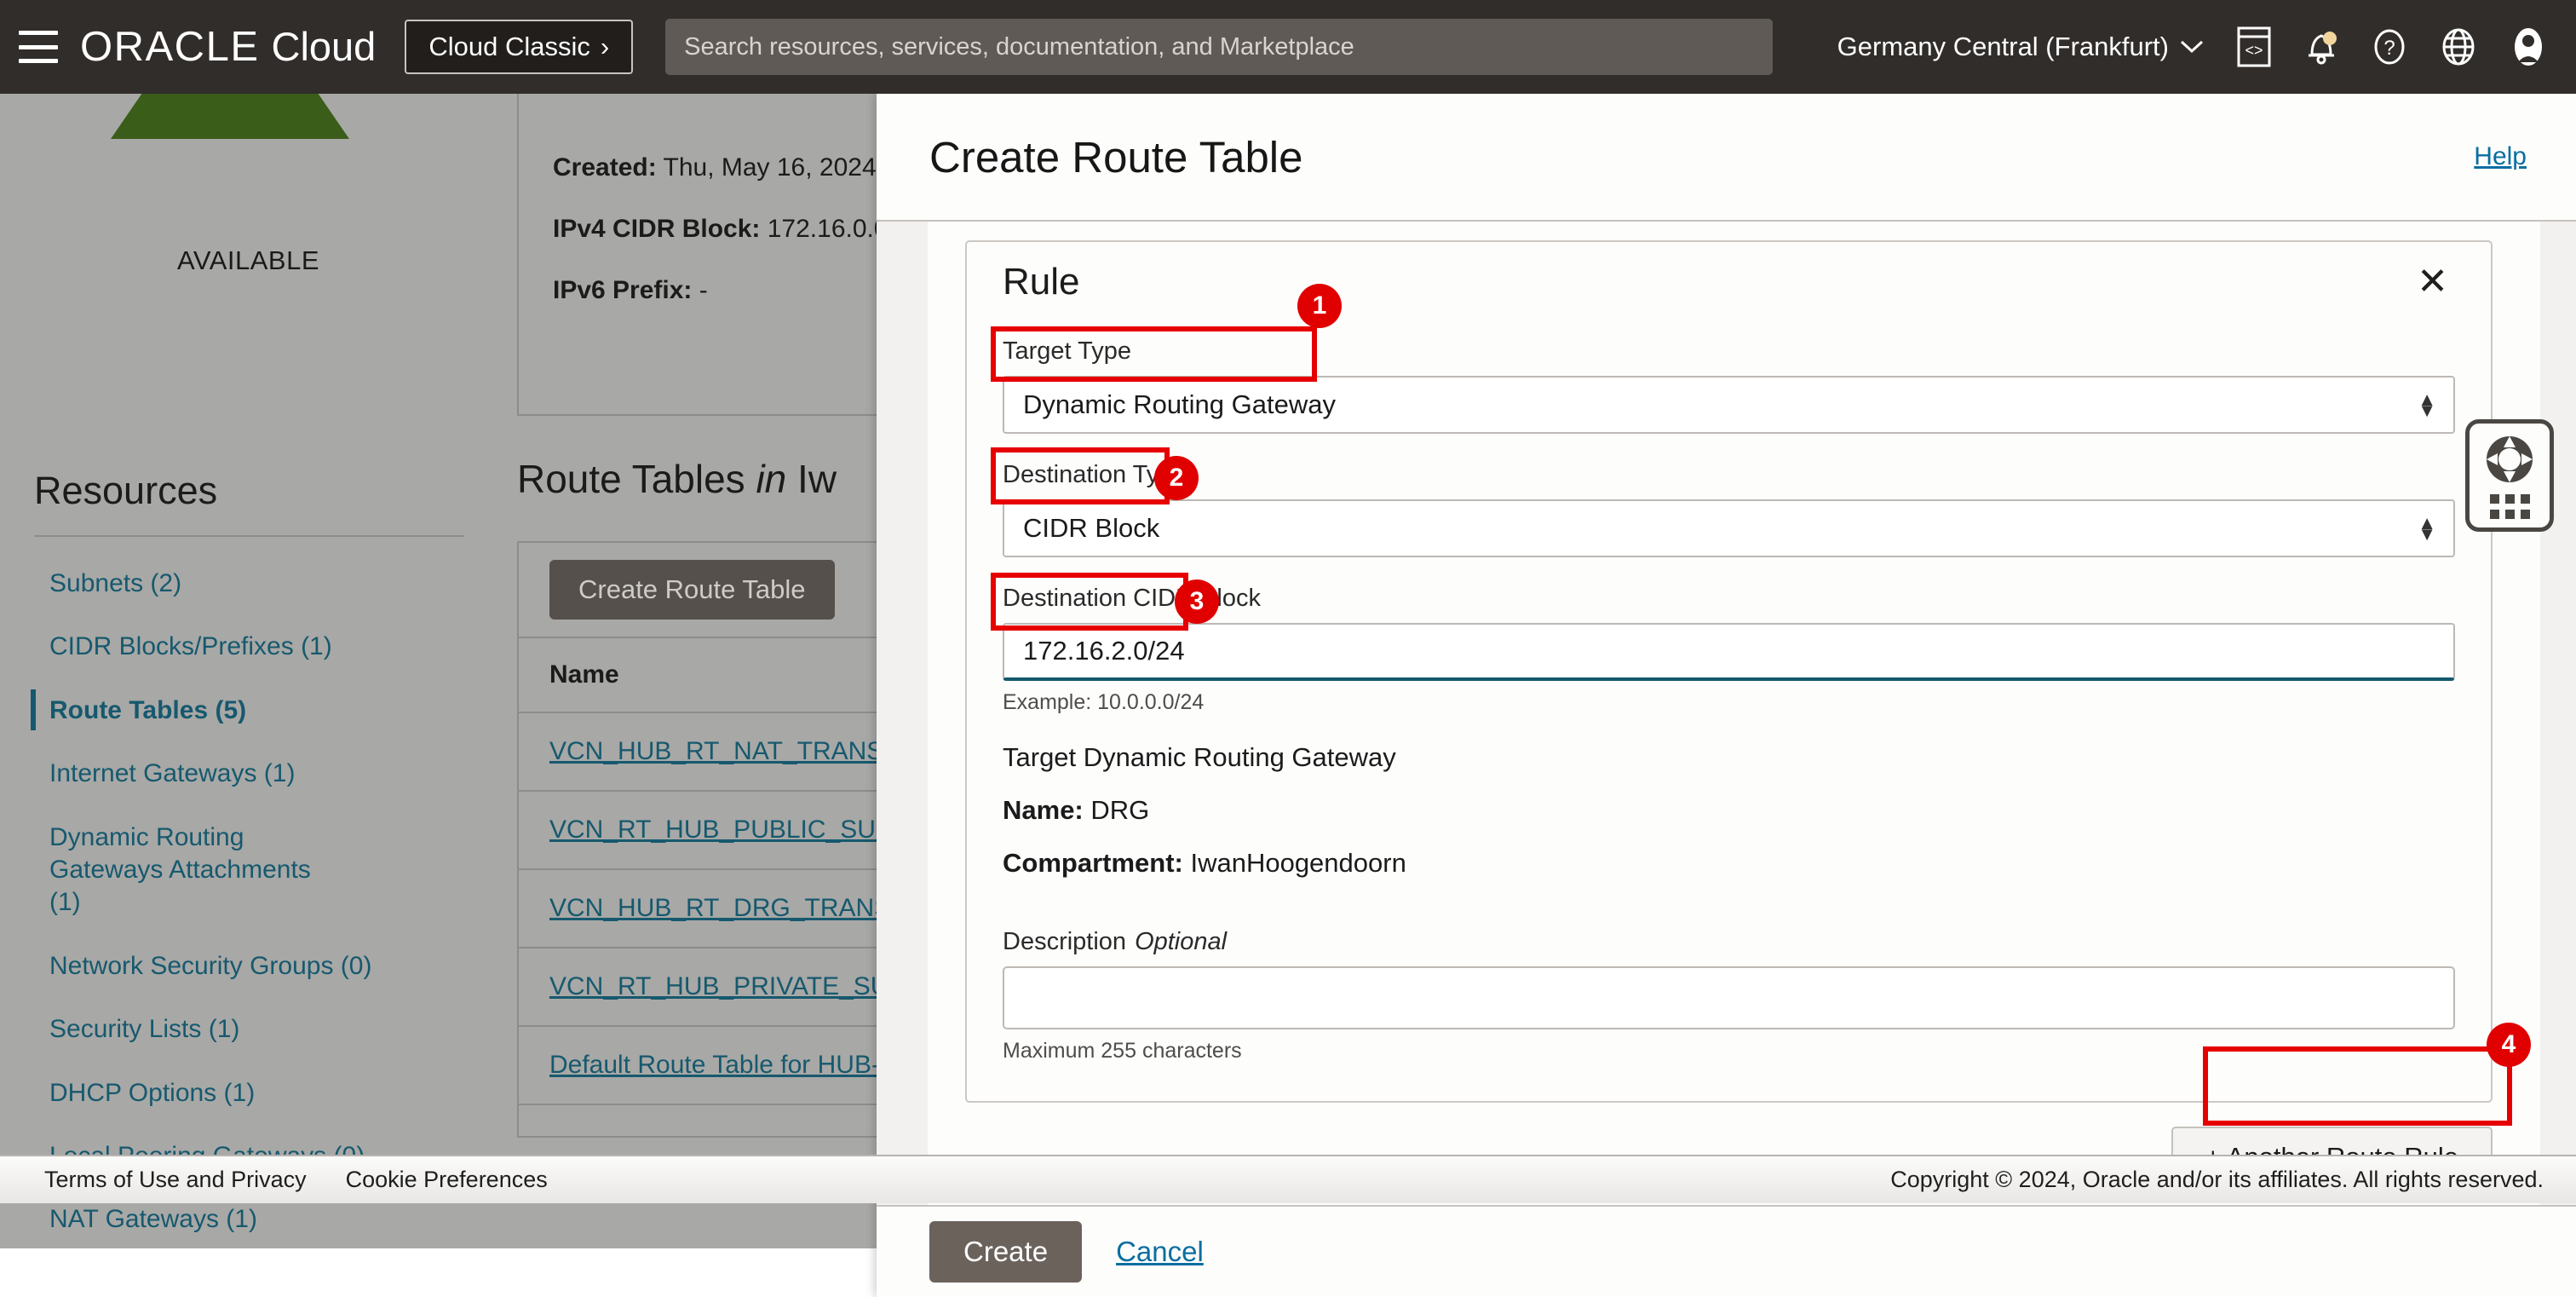  What do you see at coordinates (1729, 282) in the screenshot?
I see `route-rule-header: Rule ✕` at bounding box center [1729, 282].